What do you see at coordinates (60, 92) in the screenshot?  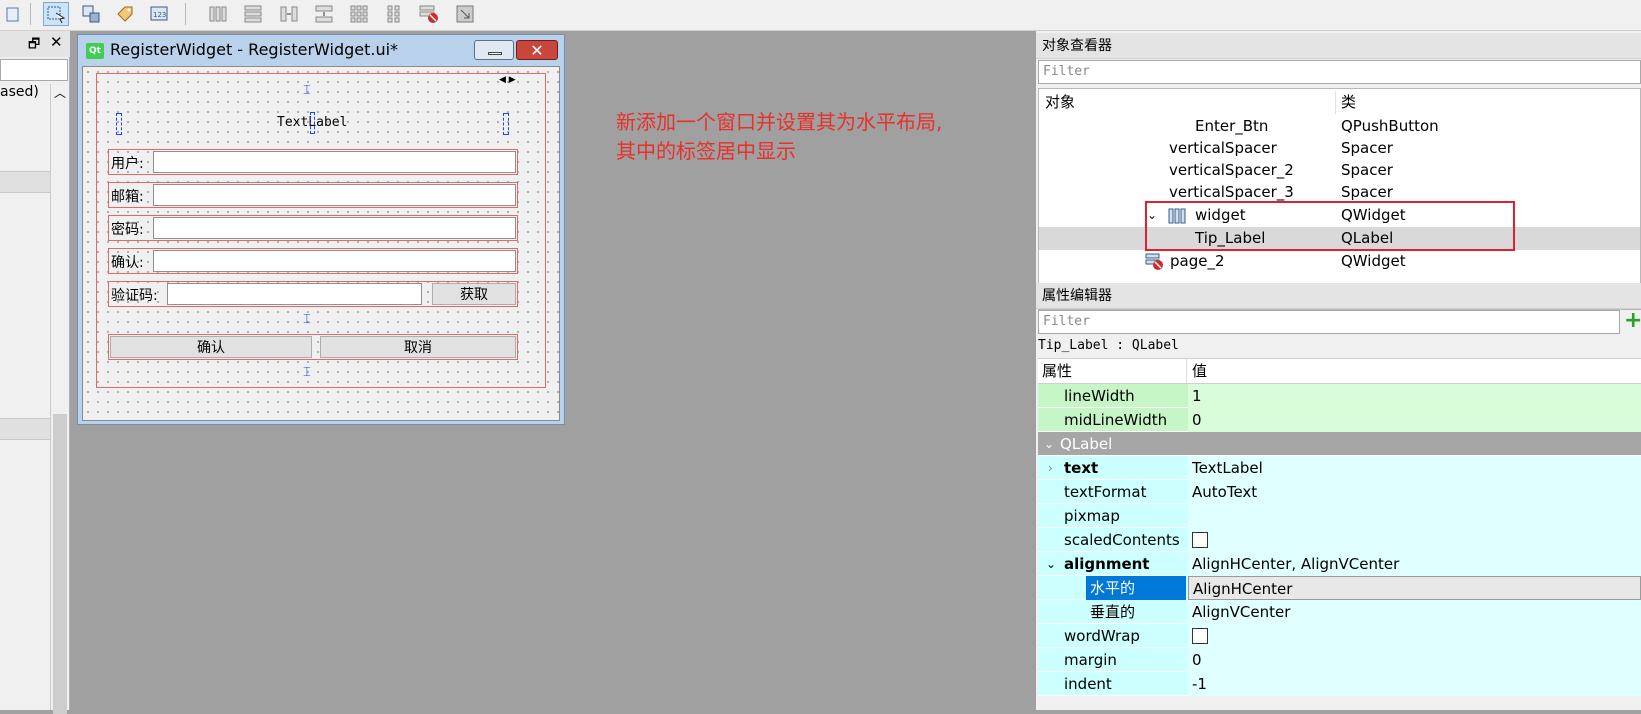 I see `scroll-up-icon: ︿` at bounding box center [60, 92].